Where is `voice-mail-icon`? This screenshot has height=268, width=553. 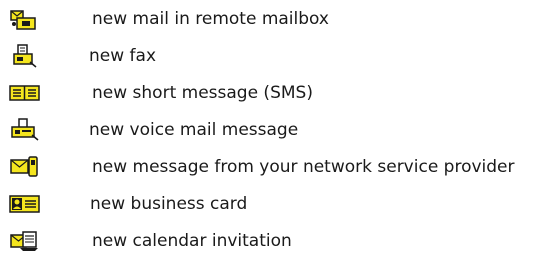 voice-mail-icon is located at coordinates (25, 130).